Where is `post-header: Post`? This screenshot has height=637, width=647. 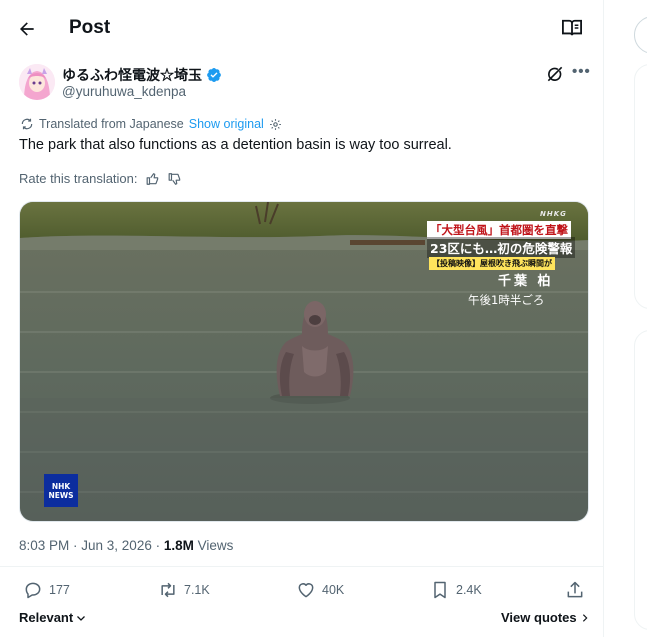
post-header: Post is located at coordinates (301, 28).